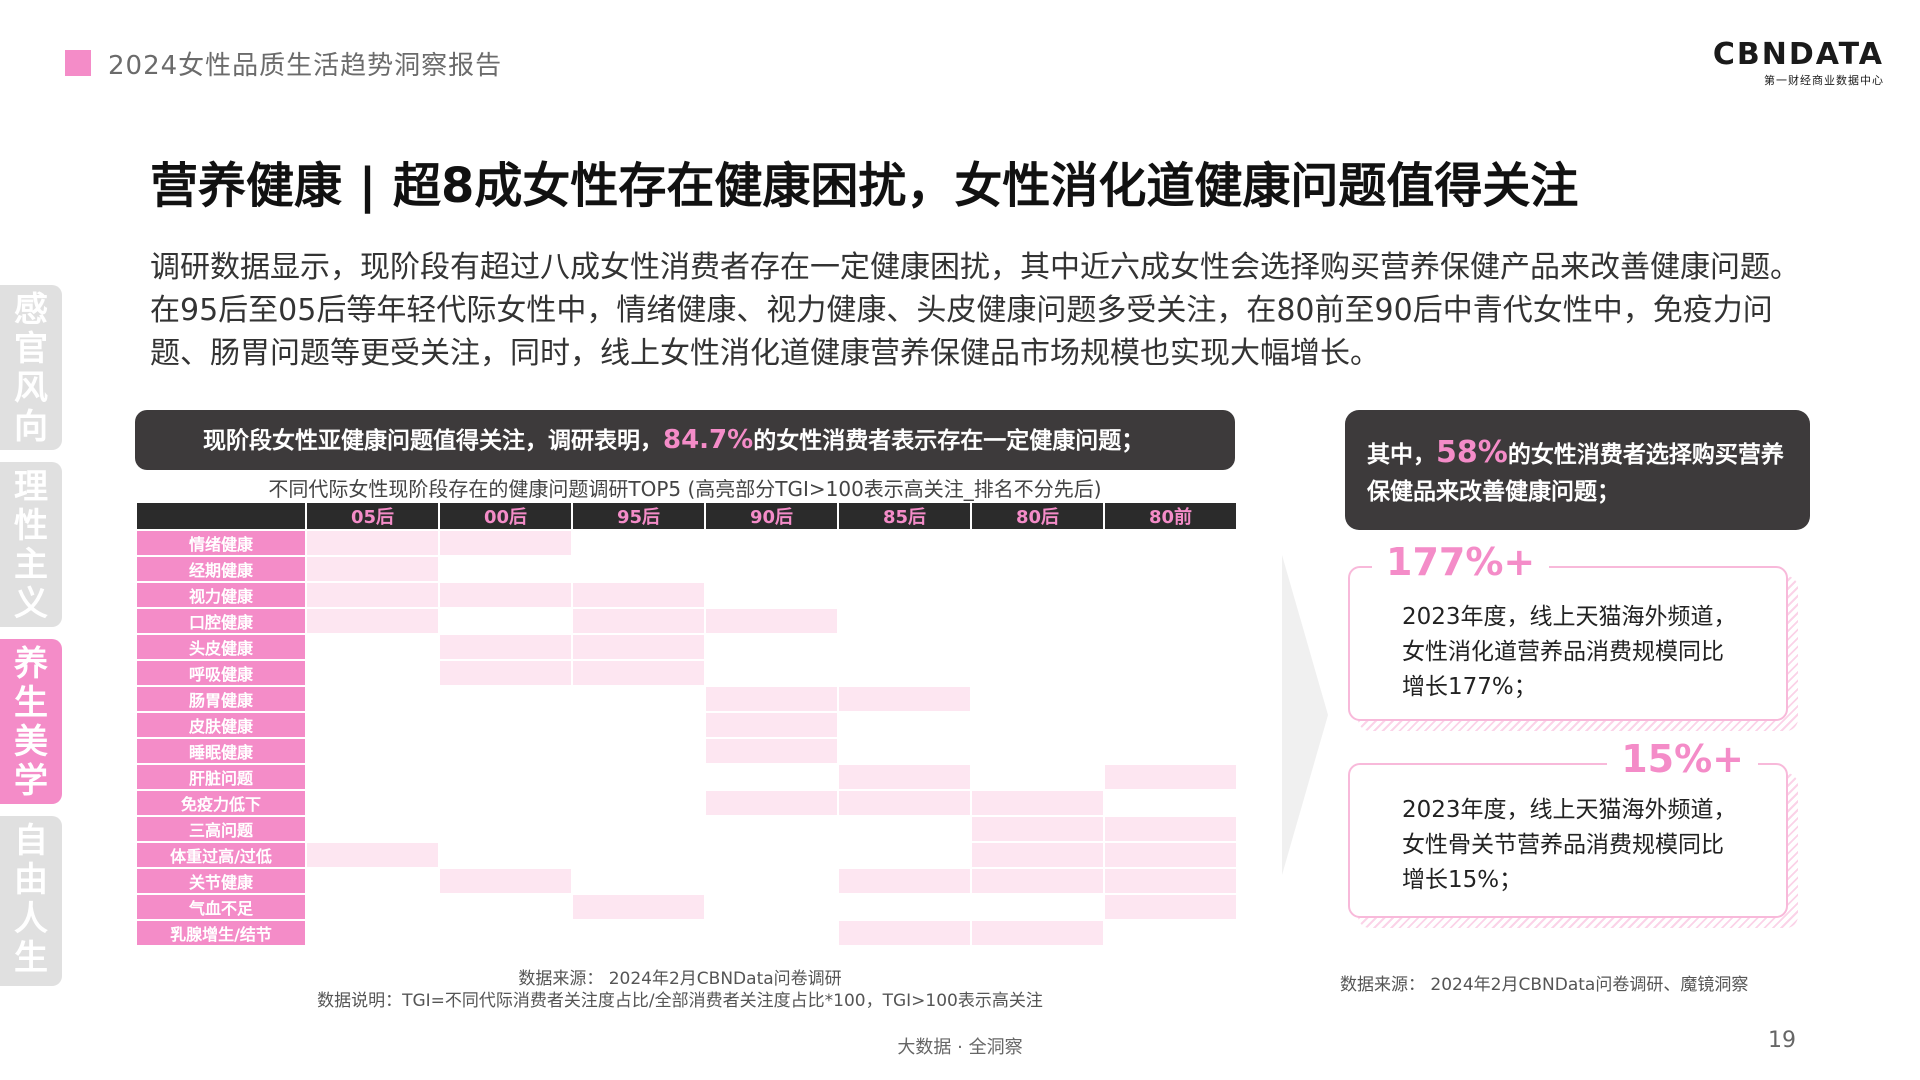  What do you see at coordinates (221, 699) in the screenshot?
I see `row-label: 肠胃健康` at bounding box center [221, 699].